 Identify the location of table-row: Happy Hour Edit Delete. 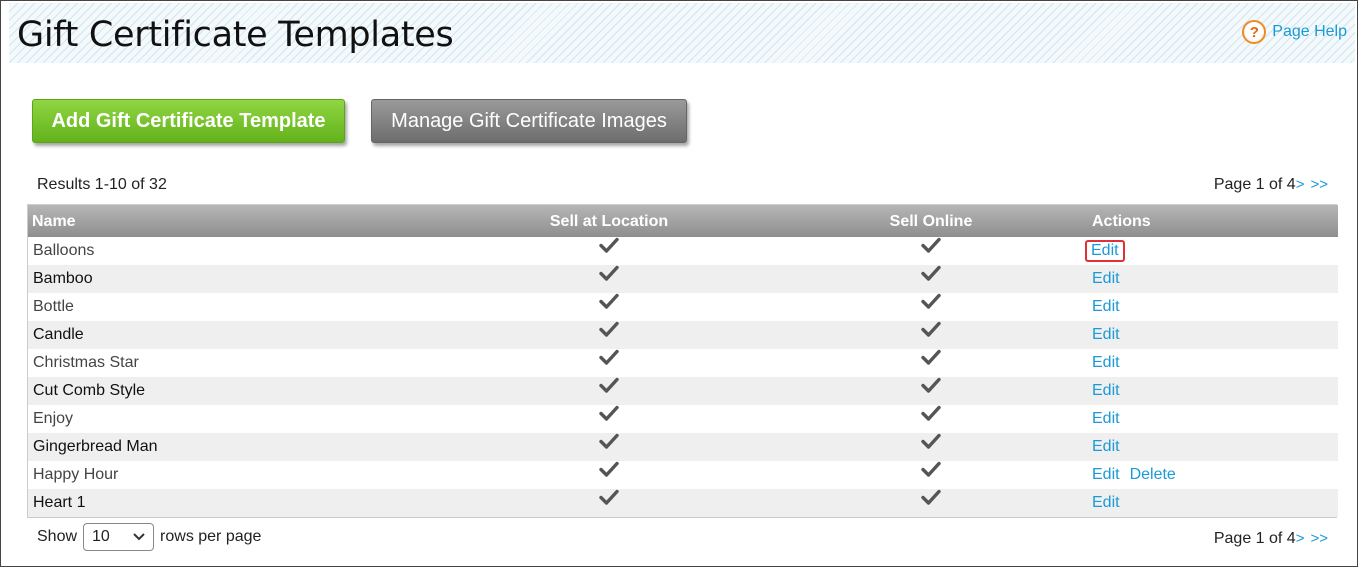
(683, 475).